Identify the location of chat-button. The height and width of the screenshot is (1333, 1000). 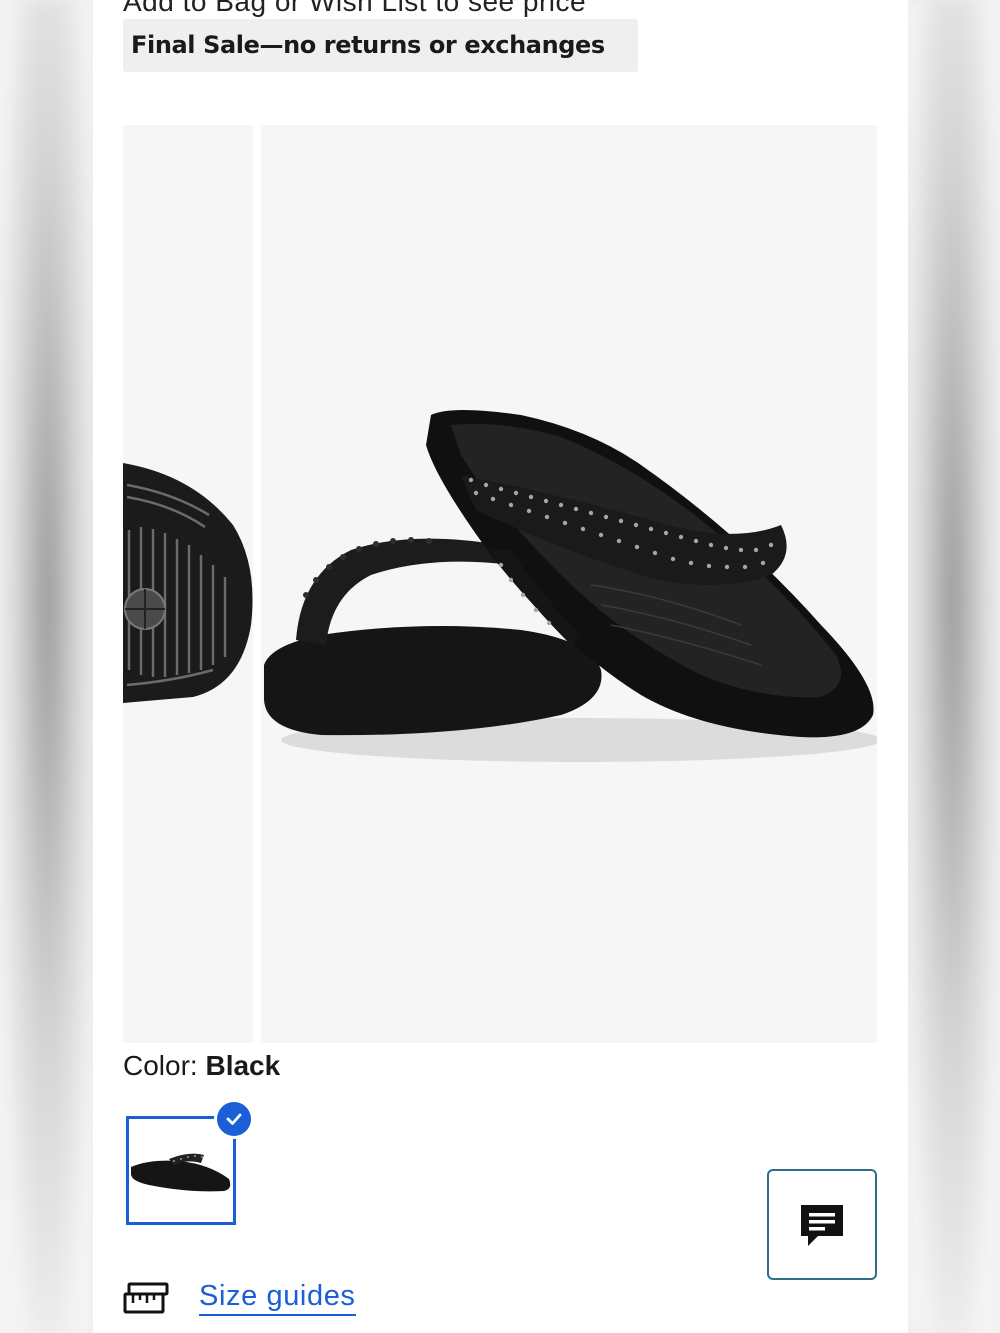
(822, 1224).